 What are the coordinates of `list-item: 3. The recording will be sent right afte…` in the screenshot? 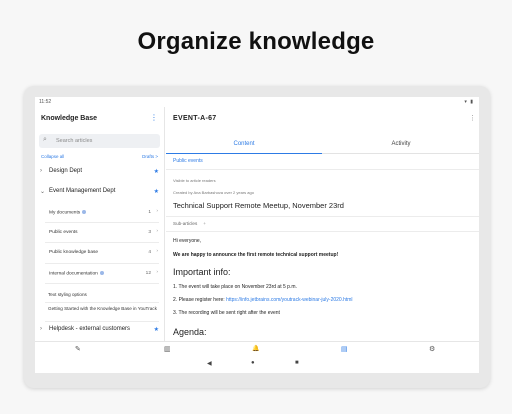 It's located at (226, 313).